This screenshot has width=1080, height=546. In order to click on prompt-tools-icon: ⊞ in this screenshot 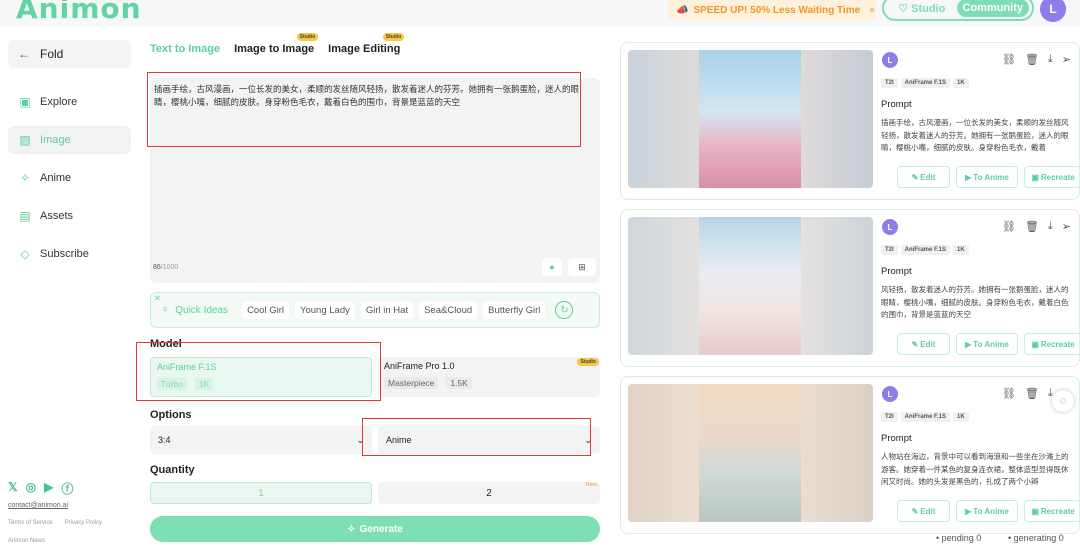, I will do `click(582, 267)`.